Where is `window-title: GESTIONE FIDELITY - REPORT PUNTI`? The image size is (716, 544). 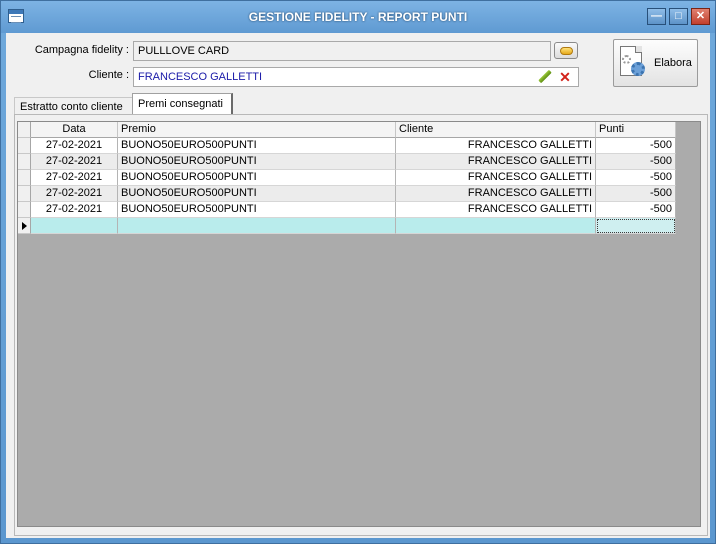
window-title: GESTIONE FIDELITY - REPORT PUNTI is located at coordinates (358, 17).